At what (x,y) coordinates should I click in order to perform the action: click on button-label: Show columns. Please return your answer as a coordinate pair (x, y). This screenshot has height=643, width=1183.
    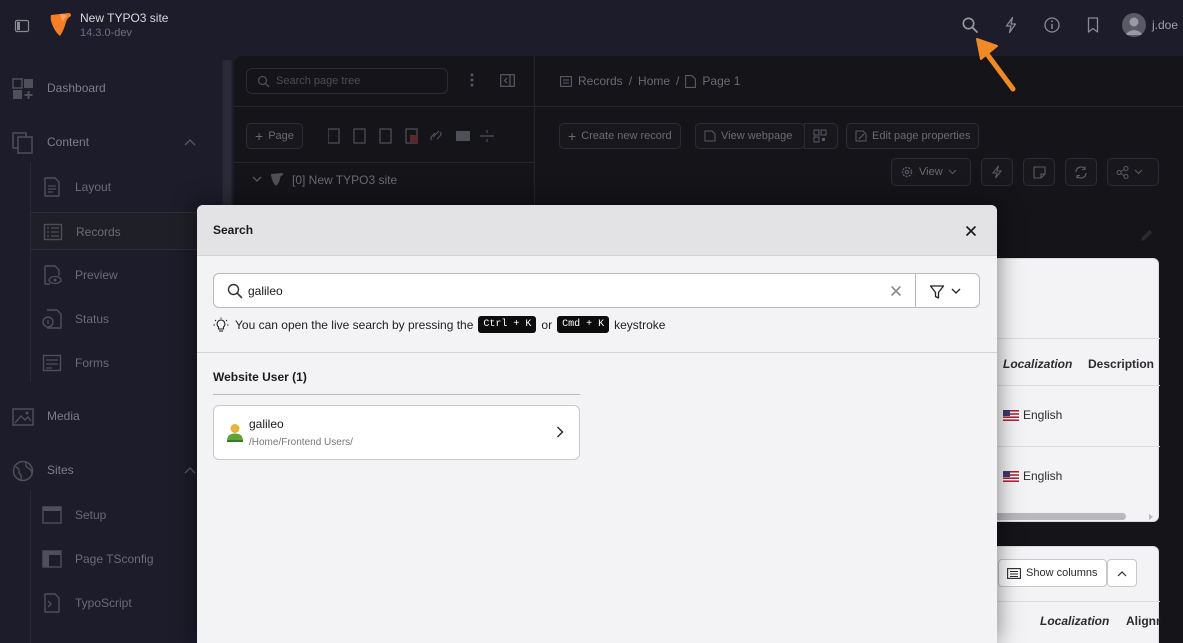
    Looking at the image, I should click on (1062, 573).